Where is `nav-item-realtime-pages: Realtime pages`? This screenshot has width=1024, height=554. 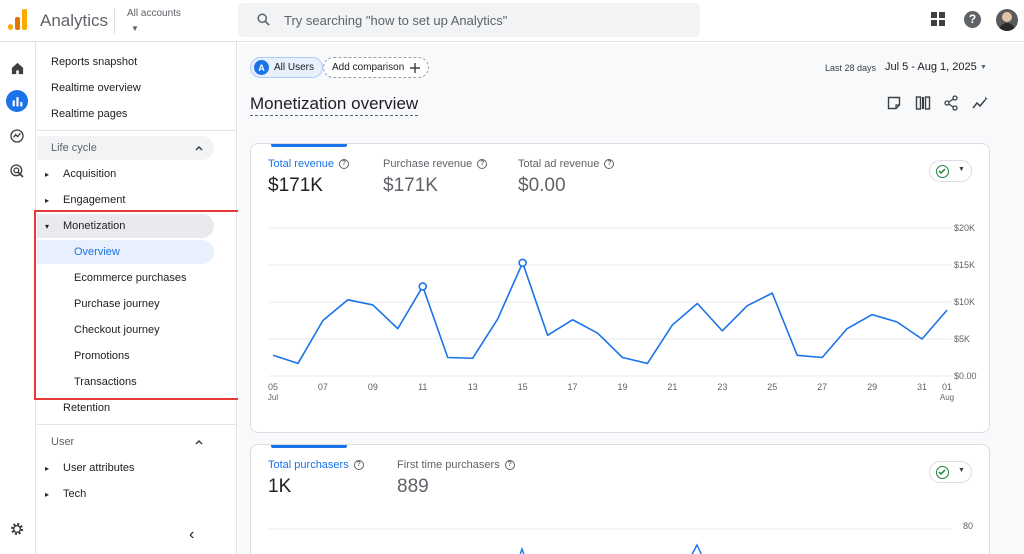
nav-item-realtime-pages: Realtime pages is located at coordinates (89, 114).